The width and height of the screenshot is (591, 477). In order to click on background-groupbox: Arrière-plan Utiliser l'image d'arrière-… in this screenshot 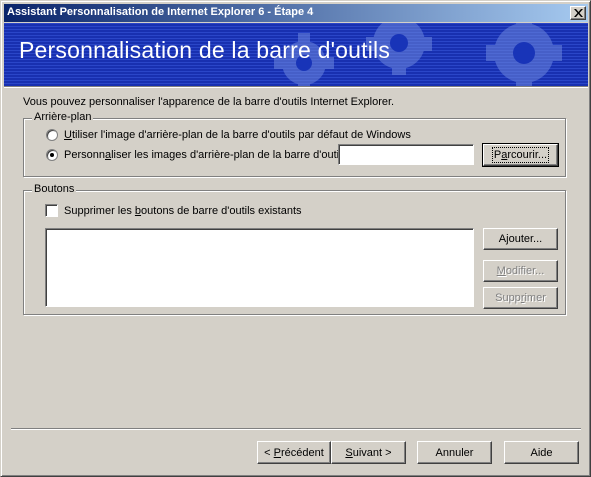, I will do `click(294, 144)`.